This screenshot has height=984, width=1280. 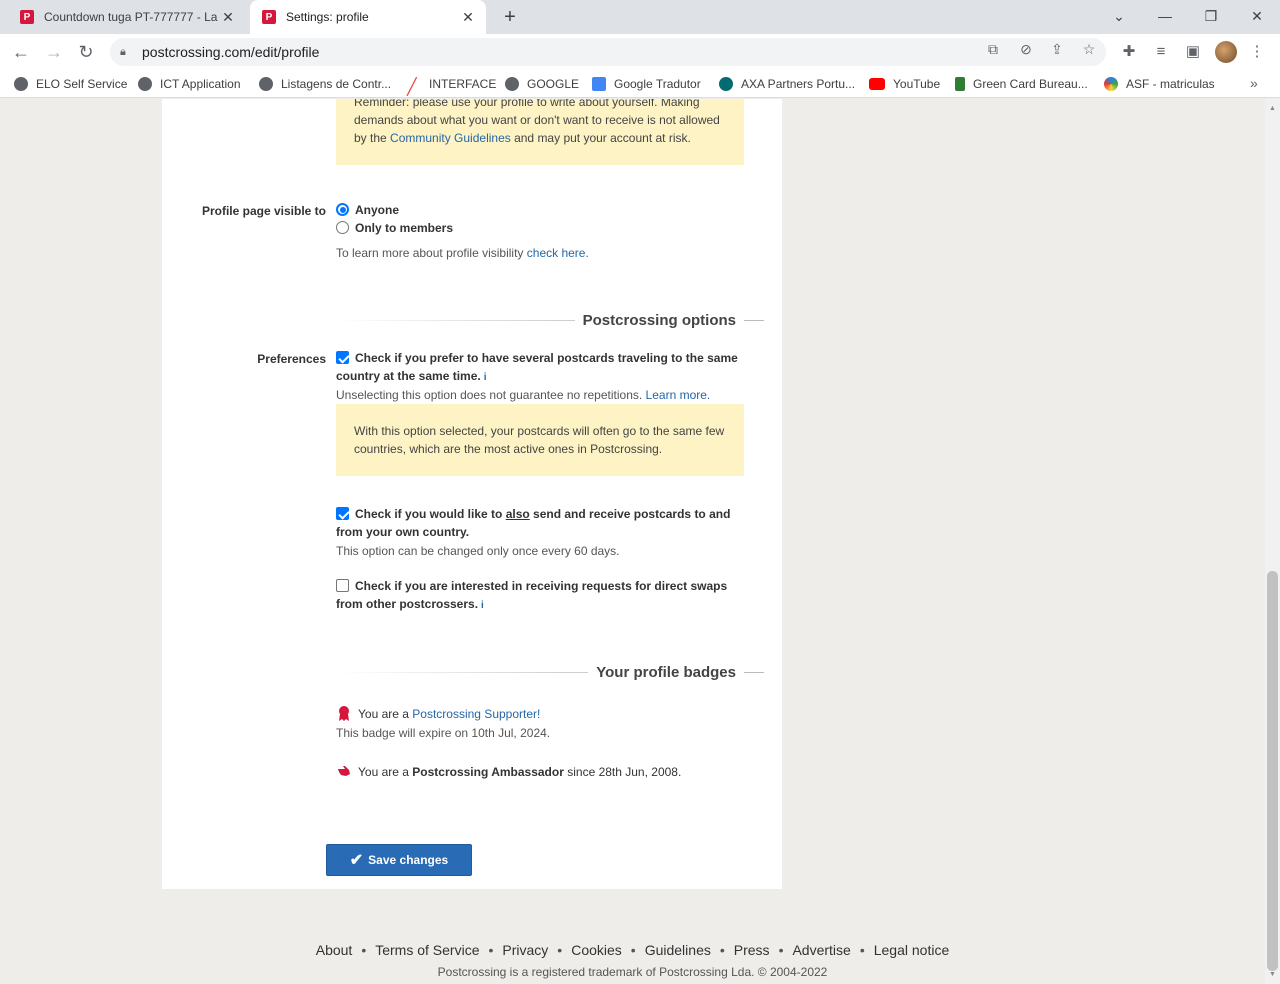 I want to click on reminder-text: by the, so click(x=372, y=138).